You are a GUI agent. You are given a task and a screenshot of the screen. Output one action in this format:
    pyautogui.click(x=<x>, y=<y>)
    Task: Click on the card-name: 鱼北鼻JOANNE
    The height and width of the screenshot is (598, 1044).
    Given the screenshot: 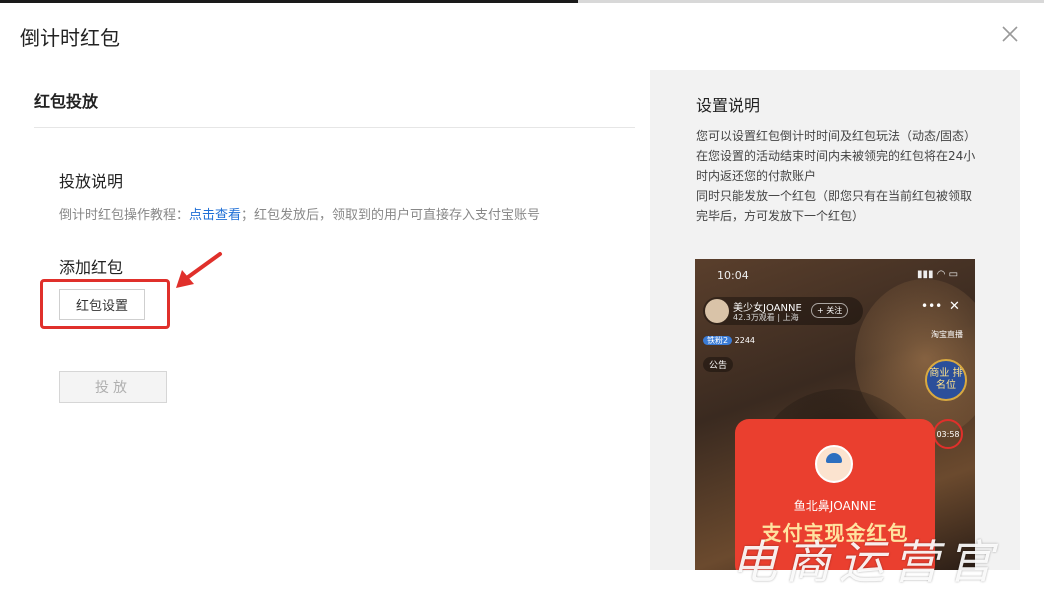 What is the action you would take?
    pyautogui.click(x=835, y=506)
    